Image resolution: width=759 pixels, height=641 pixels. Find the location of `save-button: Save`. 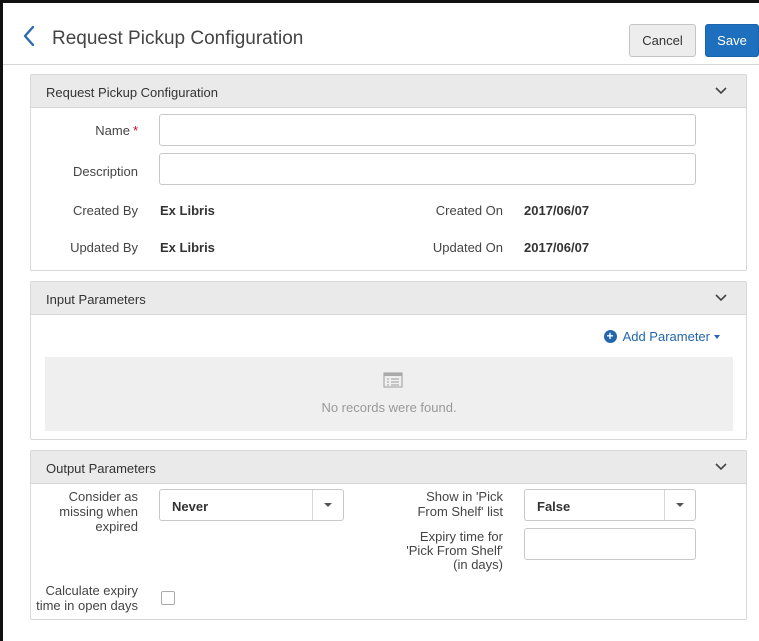

save-button: Save is located at coordinates (732, 40).